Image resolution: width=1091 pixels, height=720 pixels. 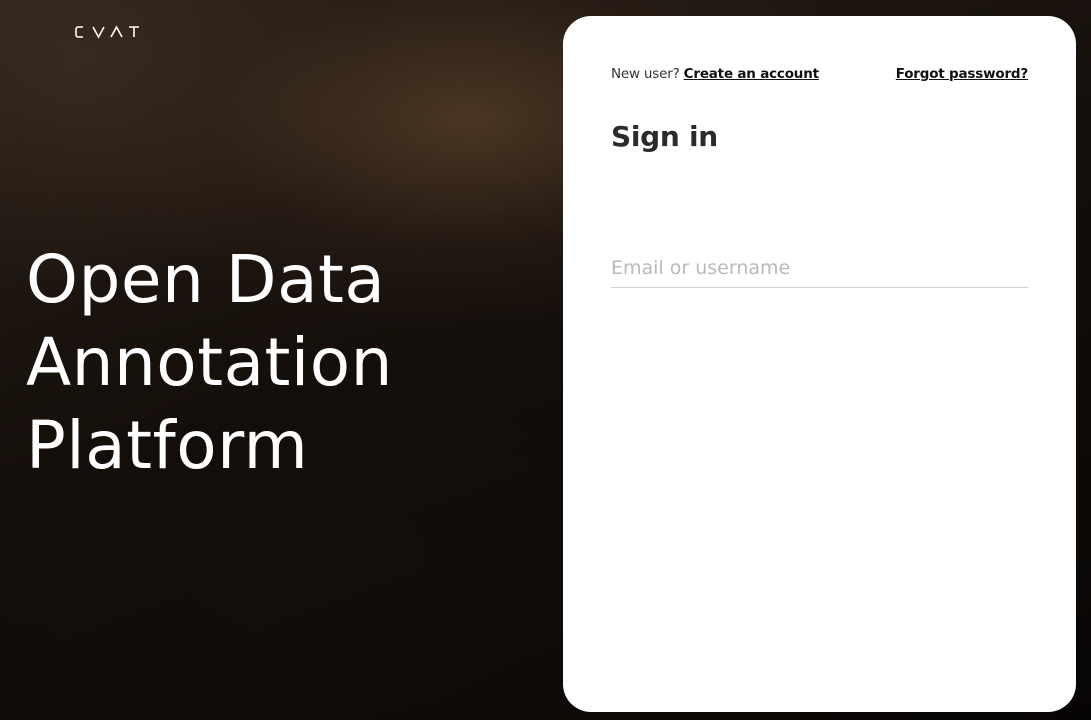 What do you see at coordinates (107, 32) in the screenshot?
I see `cvat-logo-icon` at bounding box center [107, 32].